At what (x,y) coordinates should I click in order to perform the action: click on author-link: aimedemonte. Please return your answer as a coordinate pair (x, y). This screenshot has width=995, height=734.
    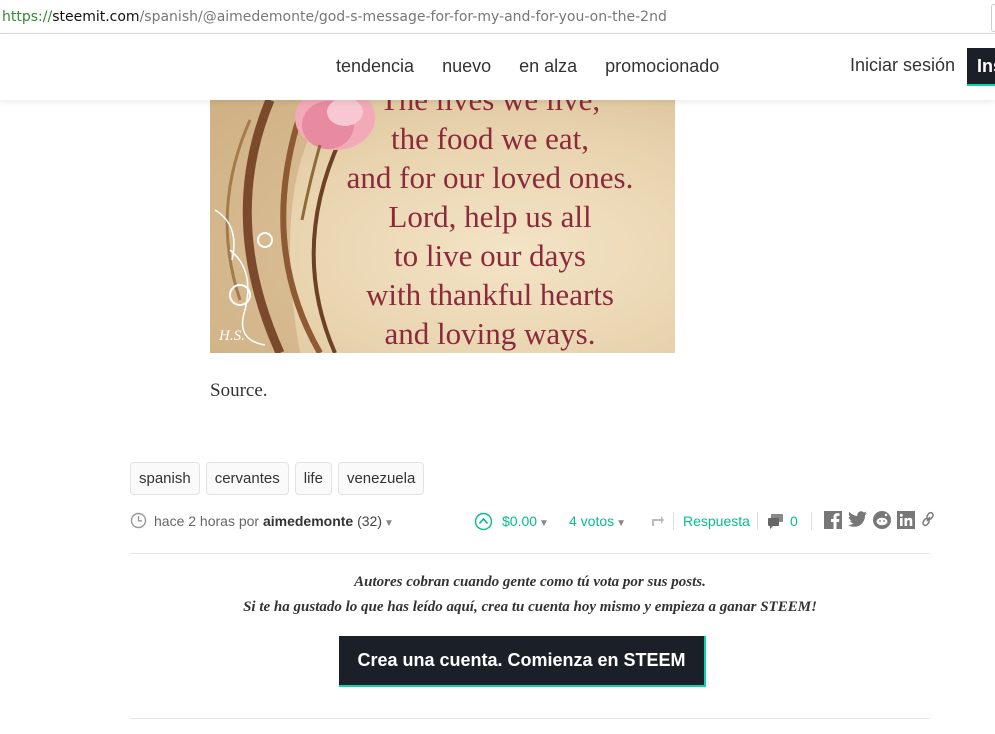
    Looking at the image, I should click on (308, 521).